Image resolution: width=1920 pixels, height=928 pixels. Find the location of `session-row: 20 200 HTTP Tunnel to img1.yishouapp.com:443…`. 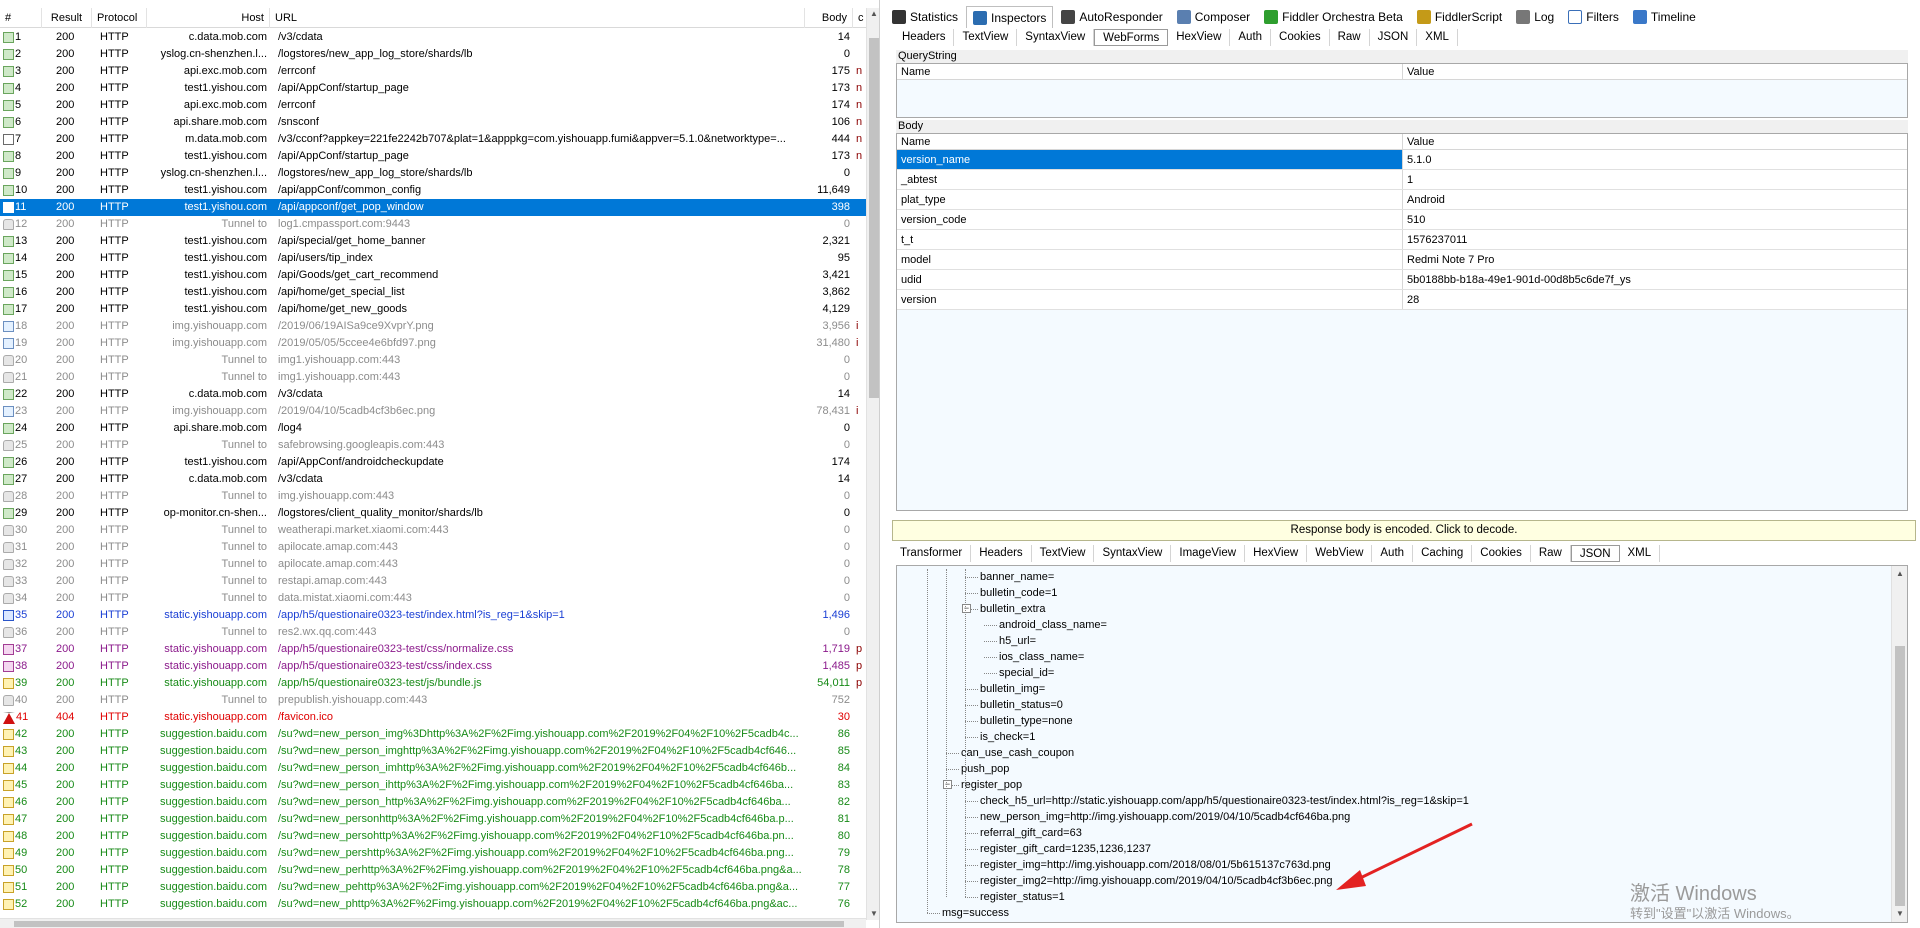

session-row: 20 200 HTTP Tunnel to img1.yishouapp.com:443… is located at coordinates (433, 360).